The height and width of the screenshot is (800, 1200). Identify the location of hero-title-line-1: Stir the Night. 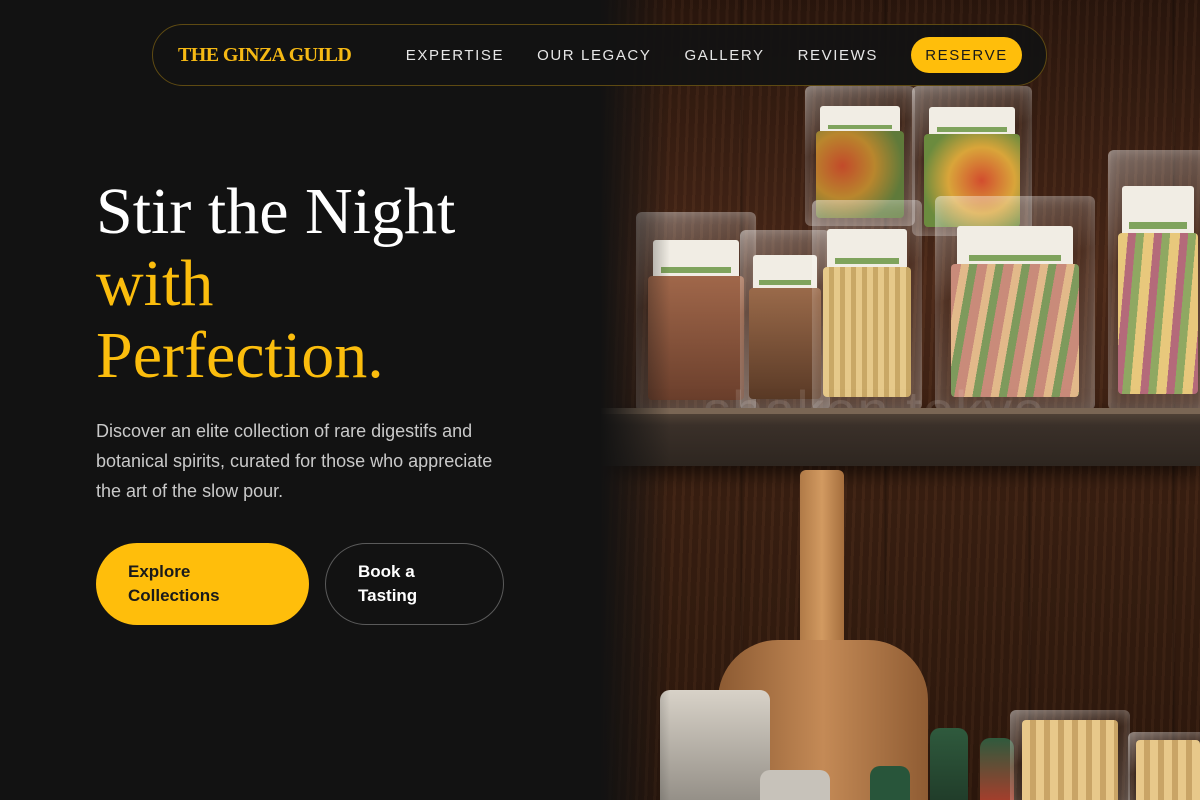
(276, 211).